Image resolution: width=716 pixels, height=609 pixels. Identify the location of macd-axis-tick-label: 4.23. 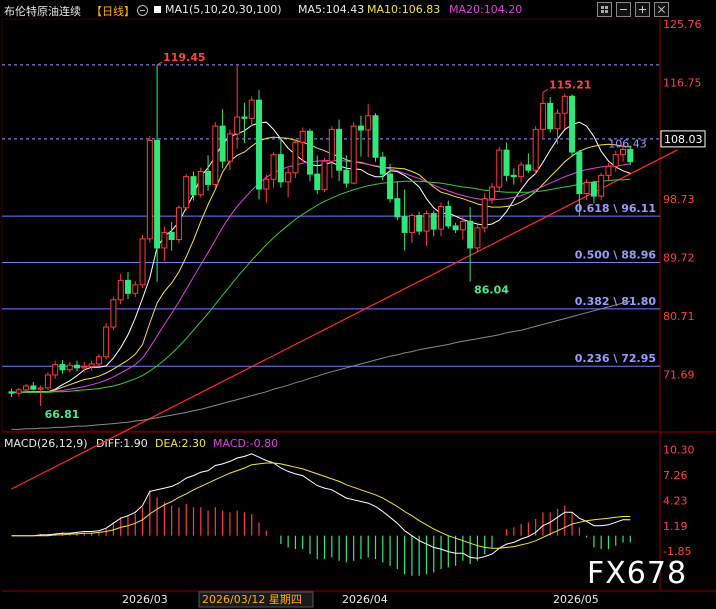
(675, 500).